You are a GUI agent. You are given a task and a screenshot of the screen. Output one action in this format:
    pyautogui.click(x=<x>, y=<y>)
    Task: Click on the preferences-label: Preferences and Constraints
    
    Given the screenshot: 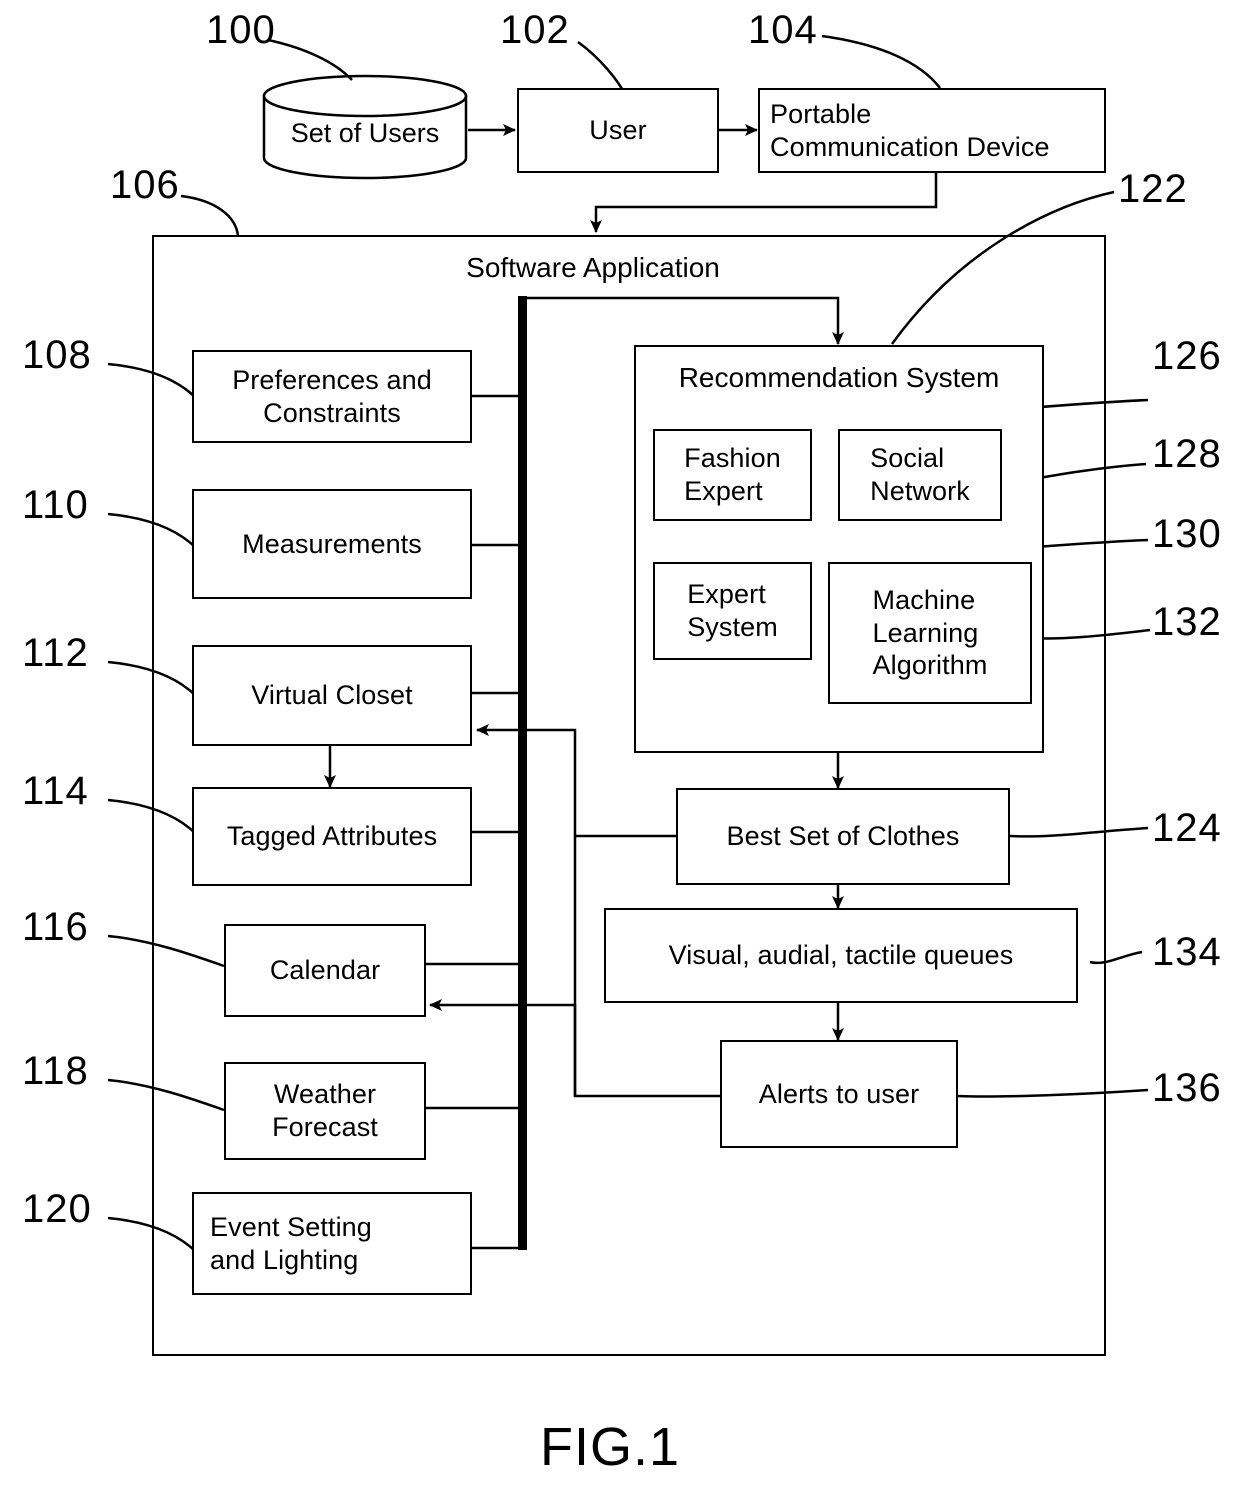 What is the action you would take?
    pyautogui.click(x=332, y=396)
    